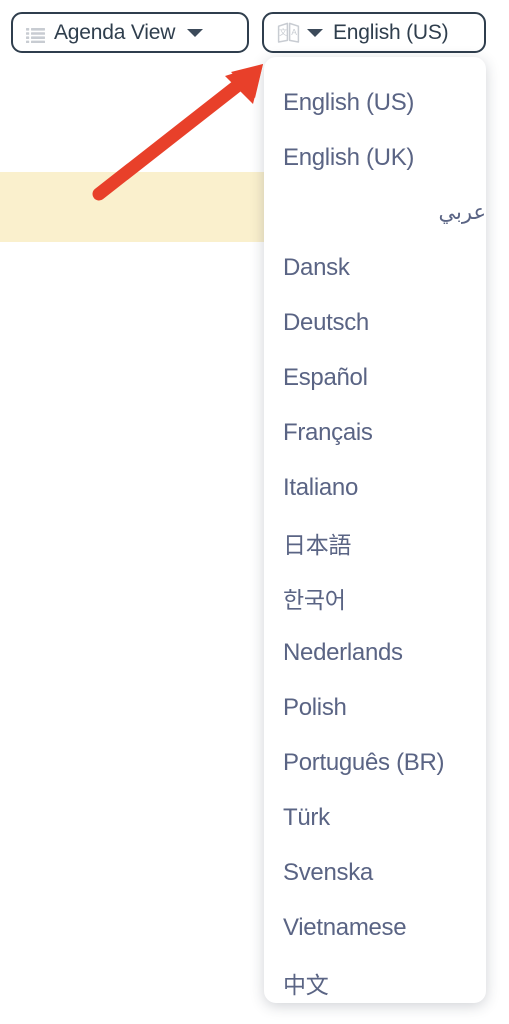  I want to click on language-option-label: Français, so click(328, 432).